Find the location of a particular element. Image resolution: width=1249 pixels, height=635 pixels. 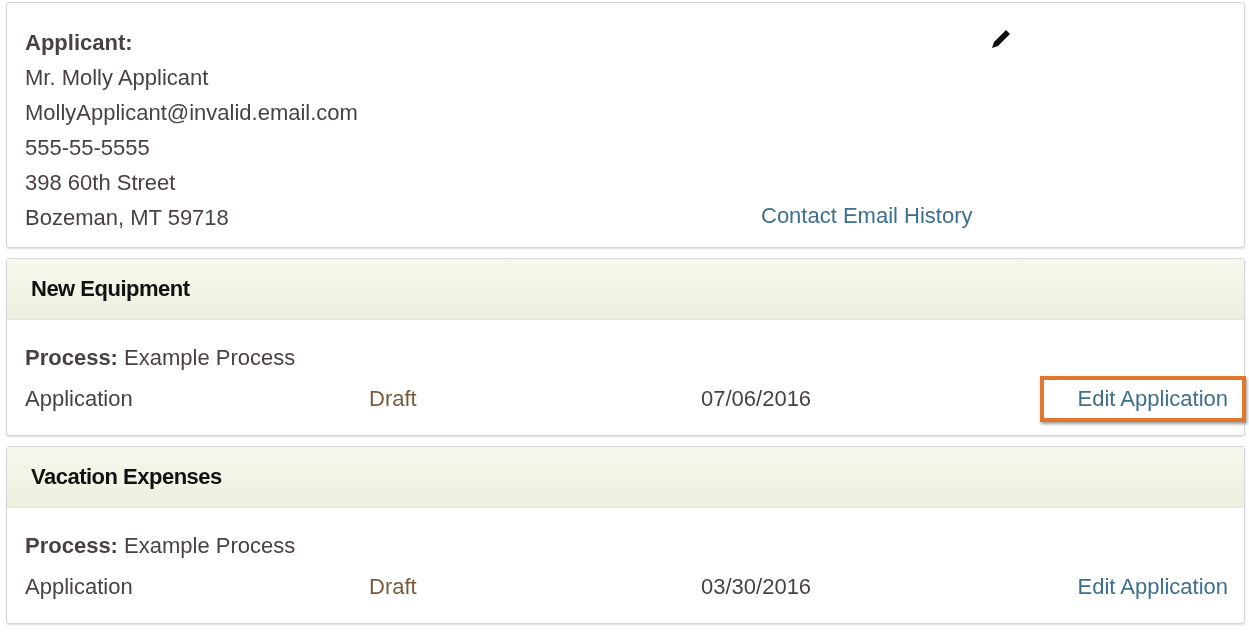

pencil-icon is located at coordinates (1001, 39).